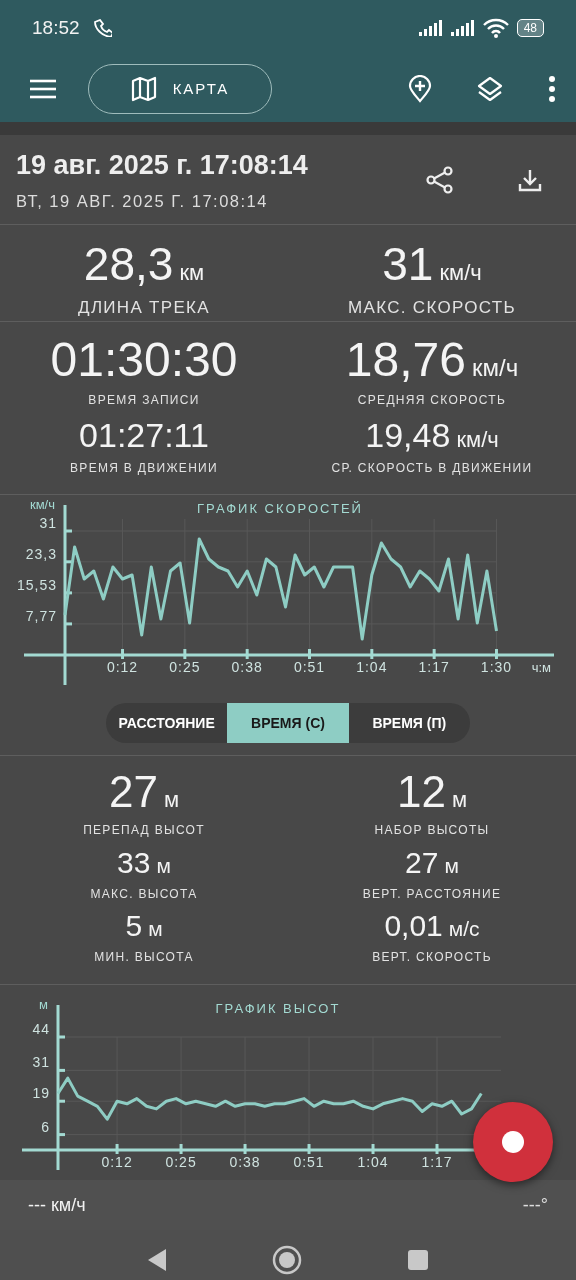 This screenshot has height=1280, width=576. Describe the element at coordinates (42, 504) in the screenshot. I see `axis-title: км/ч` at that location.